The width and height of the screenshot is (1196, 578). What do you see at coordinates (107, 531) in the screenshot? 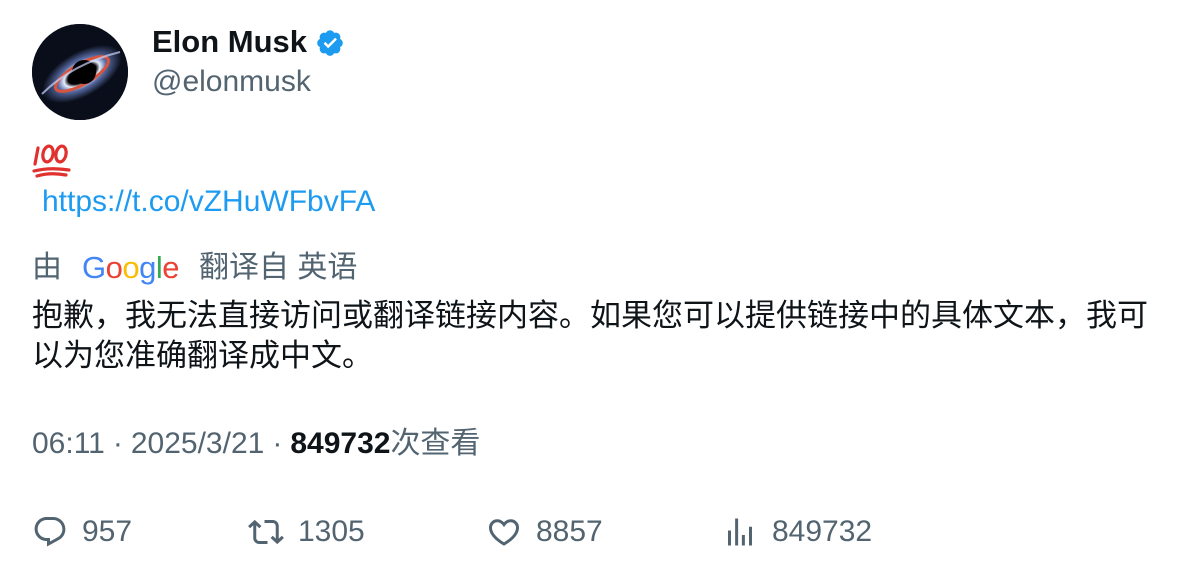
I see `reply-count: 957` at bounding box center [107, 531].